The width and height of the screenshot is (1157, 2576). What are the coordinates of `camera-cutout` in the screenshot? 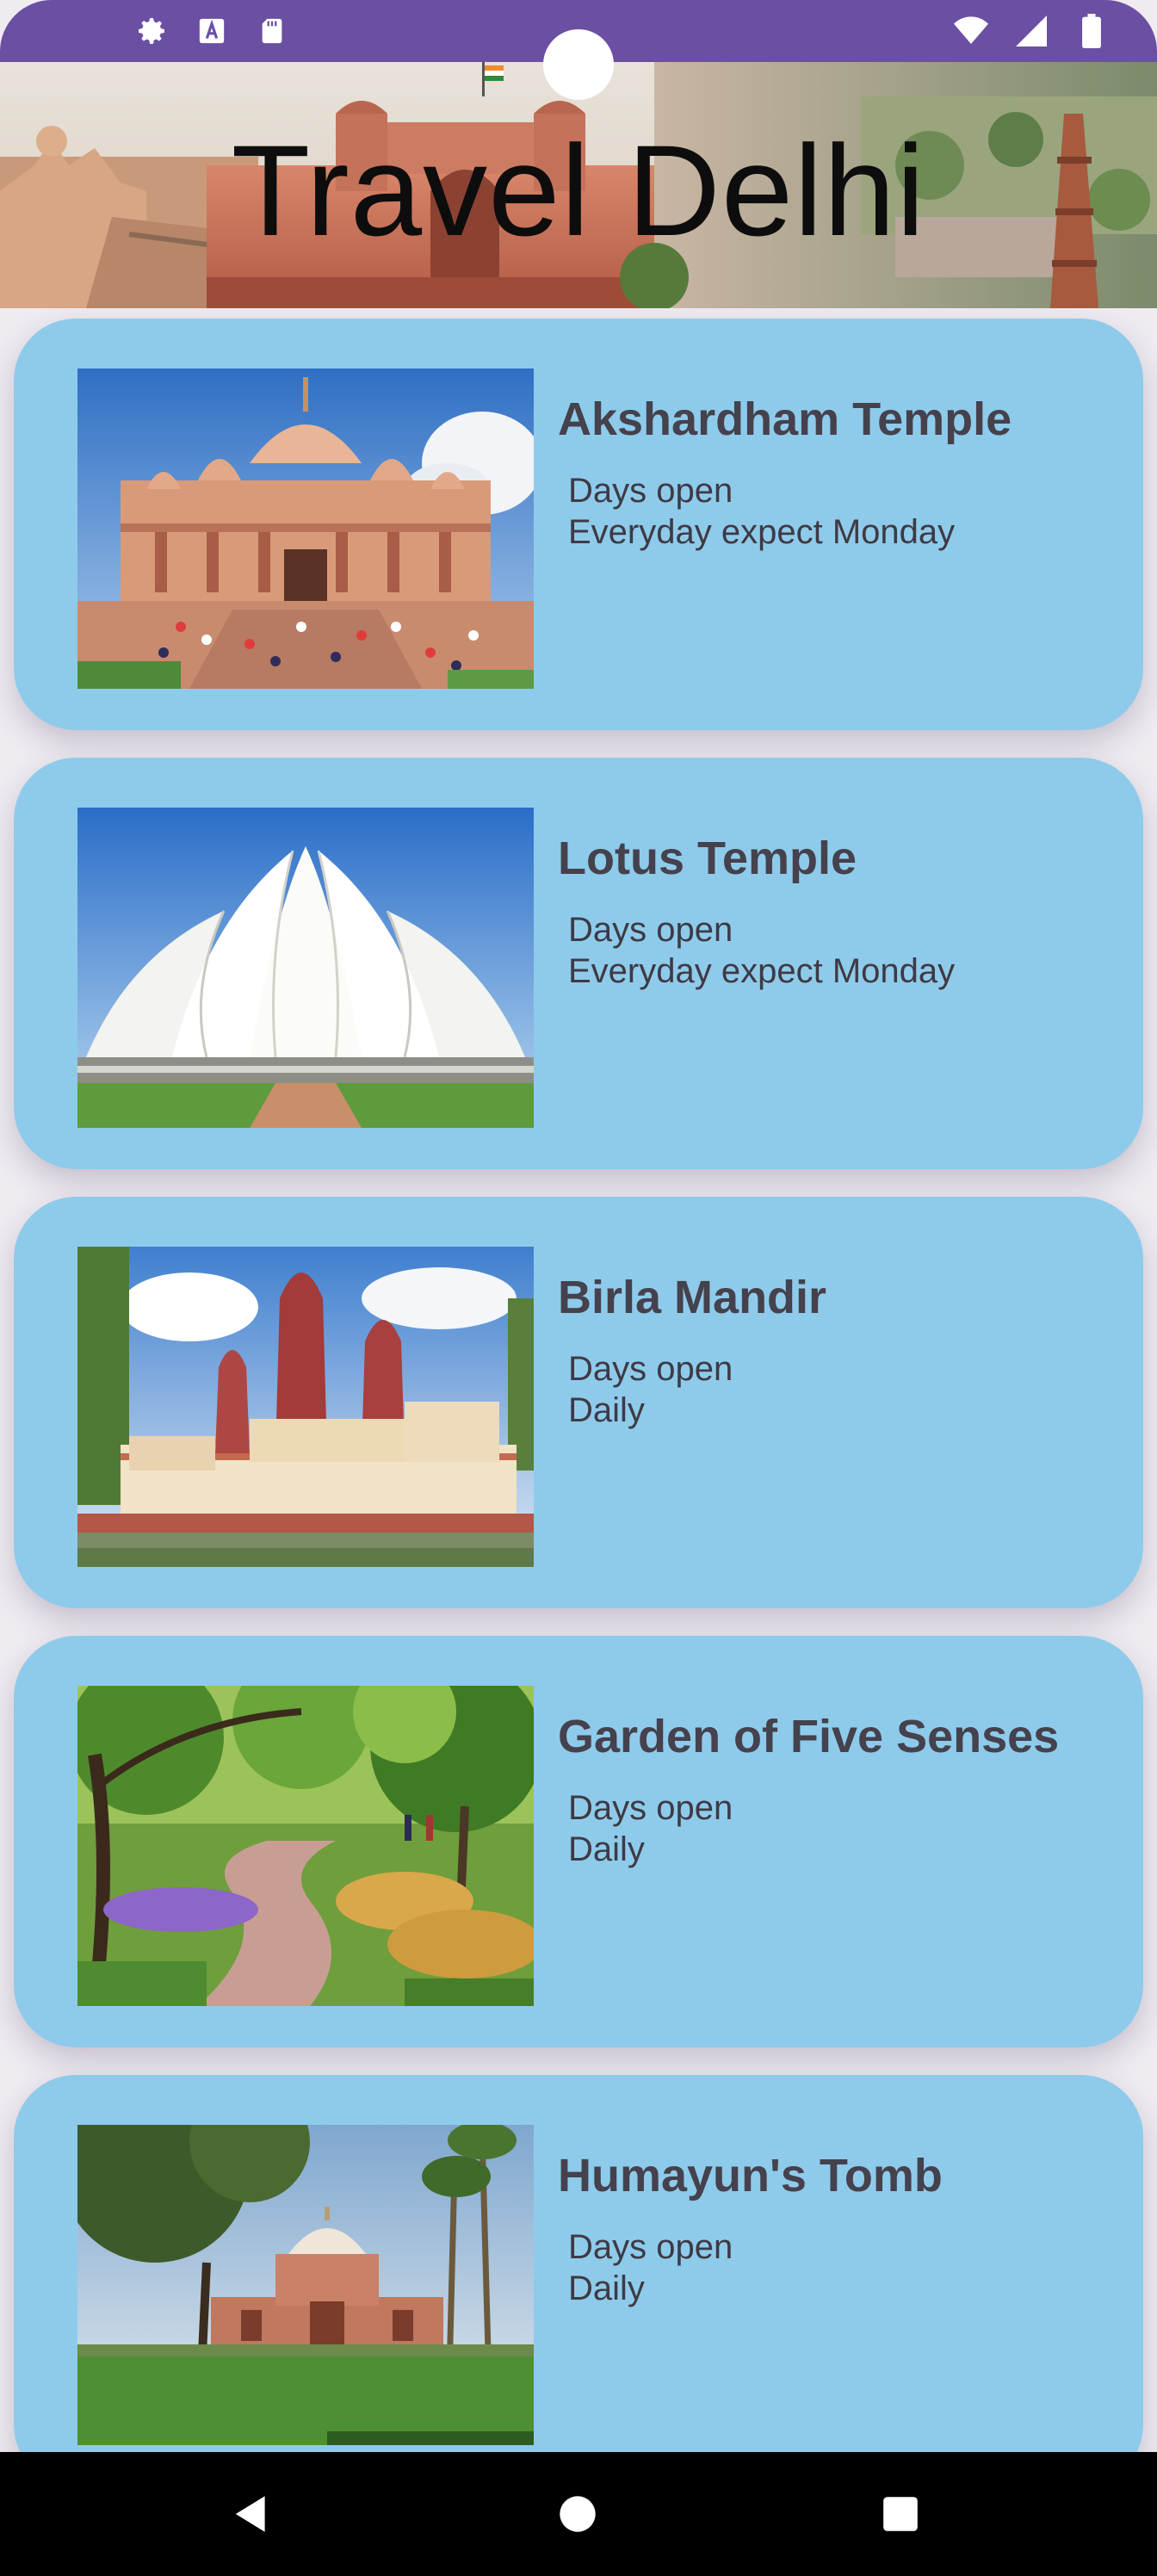 It's located at (579, 64).